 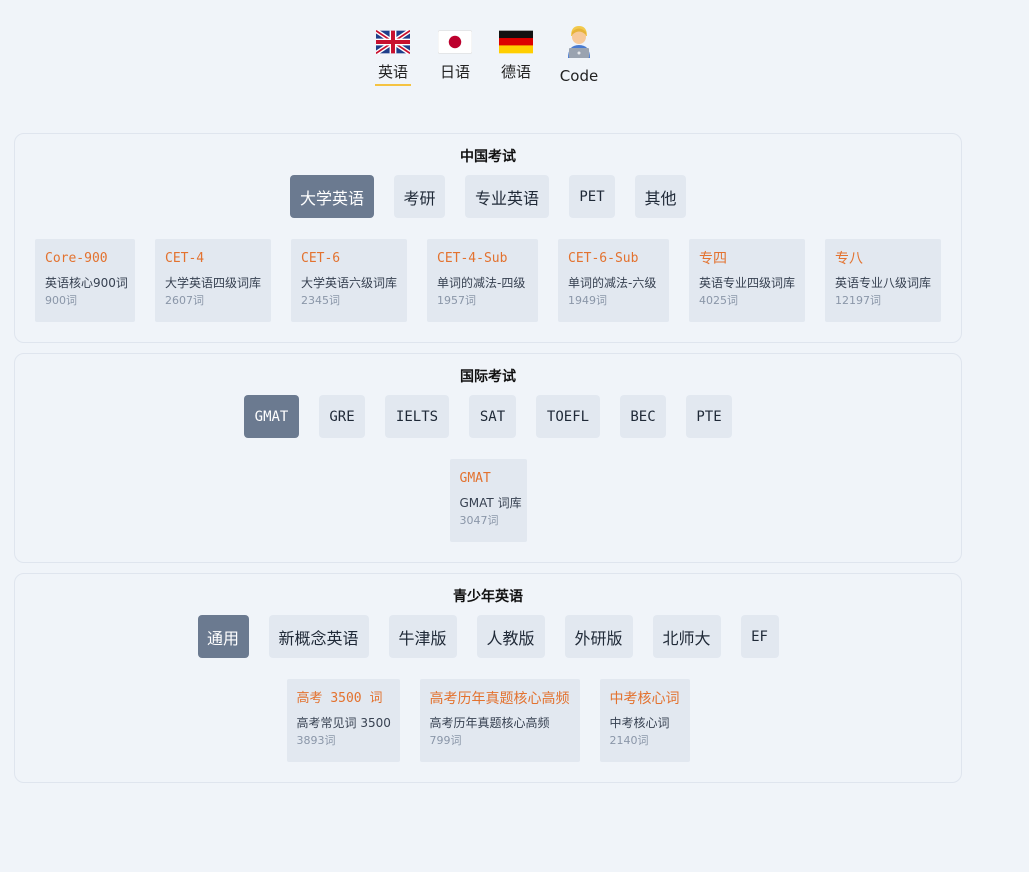 What do you see at coordinates (507, 196) in the screenshot?
I see `tab-major-english: 专业英语` at bounding box center [507, 196].